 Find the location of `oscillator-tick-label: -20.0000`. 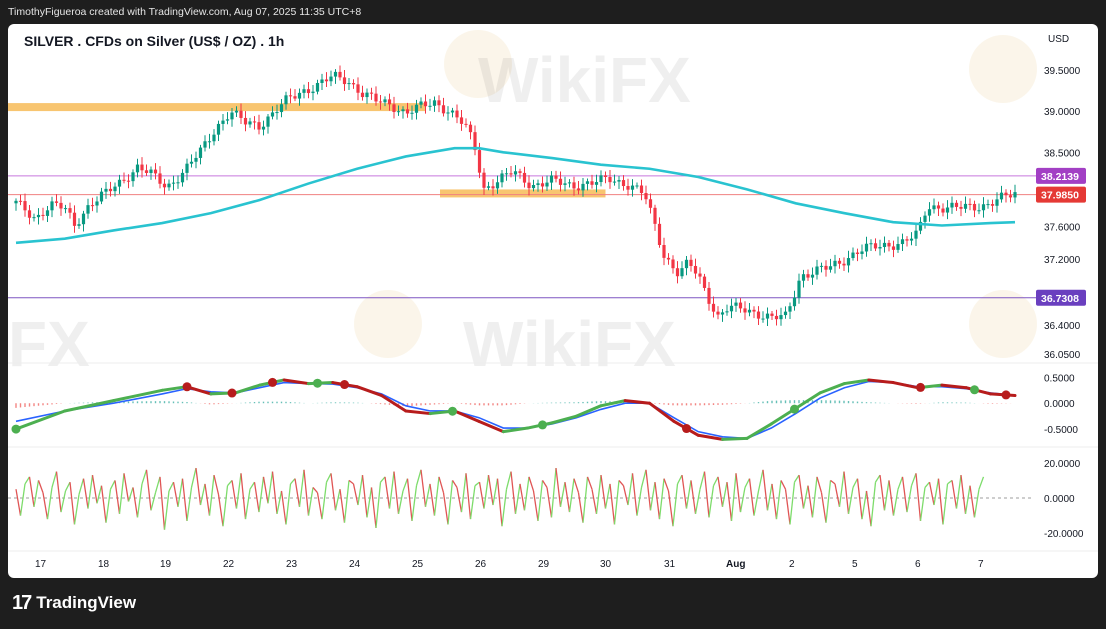

oscillator-tick-label: -20.0000 is located at coordinates (1064, 534).